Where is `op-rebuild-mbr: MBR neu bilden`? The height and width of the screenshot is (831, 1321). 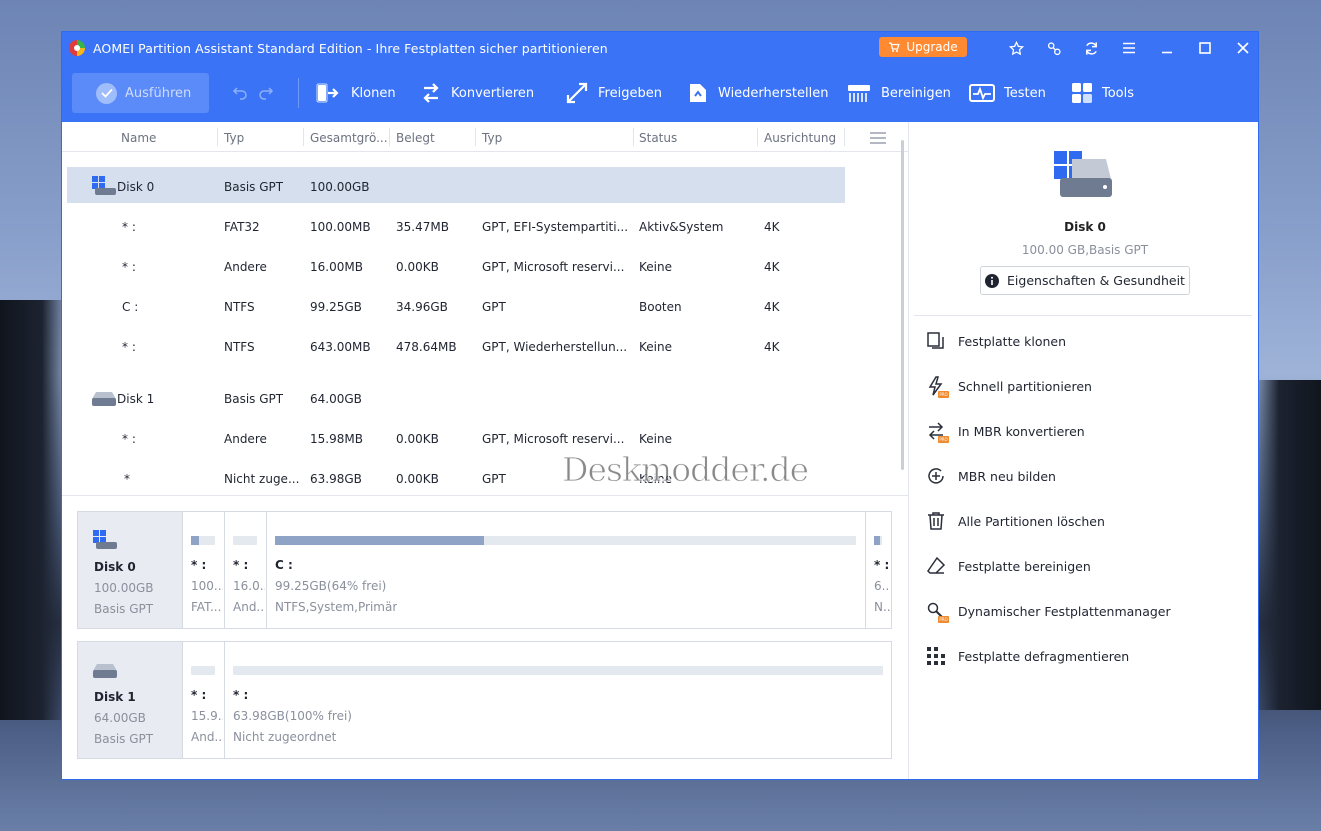 op-rebuild-mbr: MBR neu bilden is located at coordinates (991, 476).